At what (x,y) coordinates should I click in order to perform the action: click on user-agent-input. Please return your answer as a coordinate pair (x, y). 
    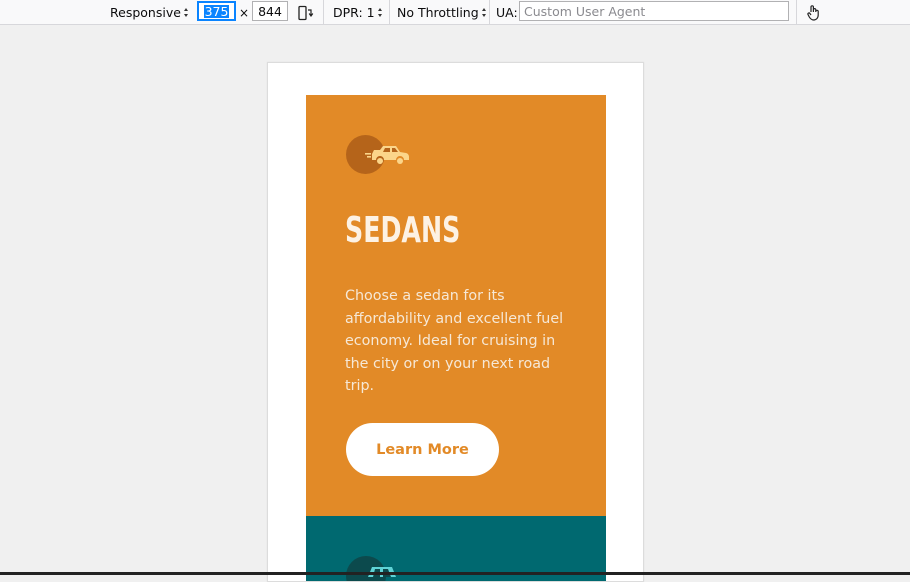
    Looking at the image, I should click on (655, 11).